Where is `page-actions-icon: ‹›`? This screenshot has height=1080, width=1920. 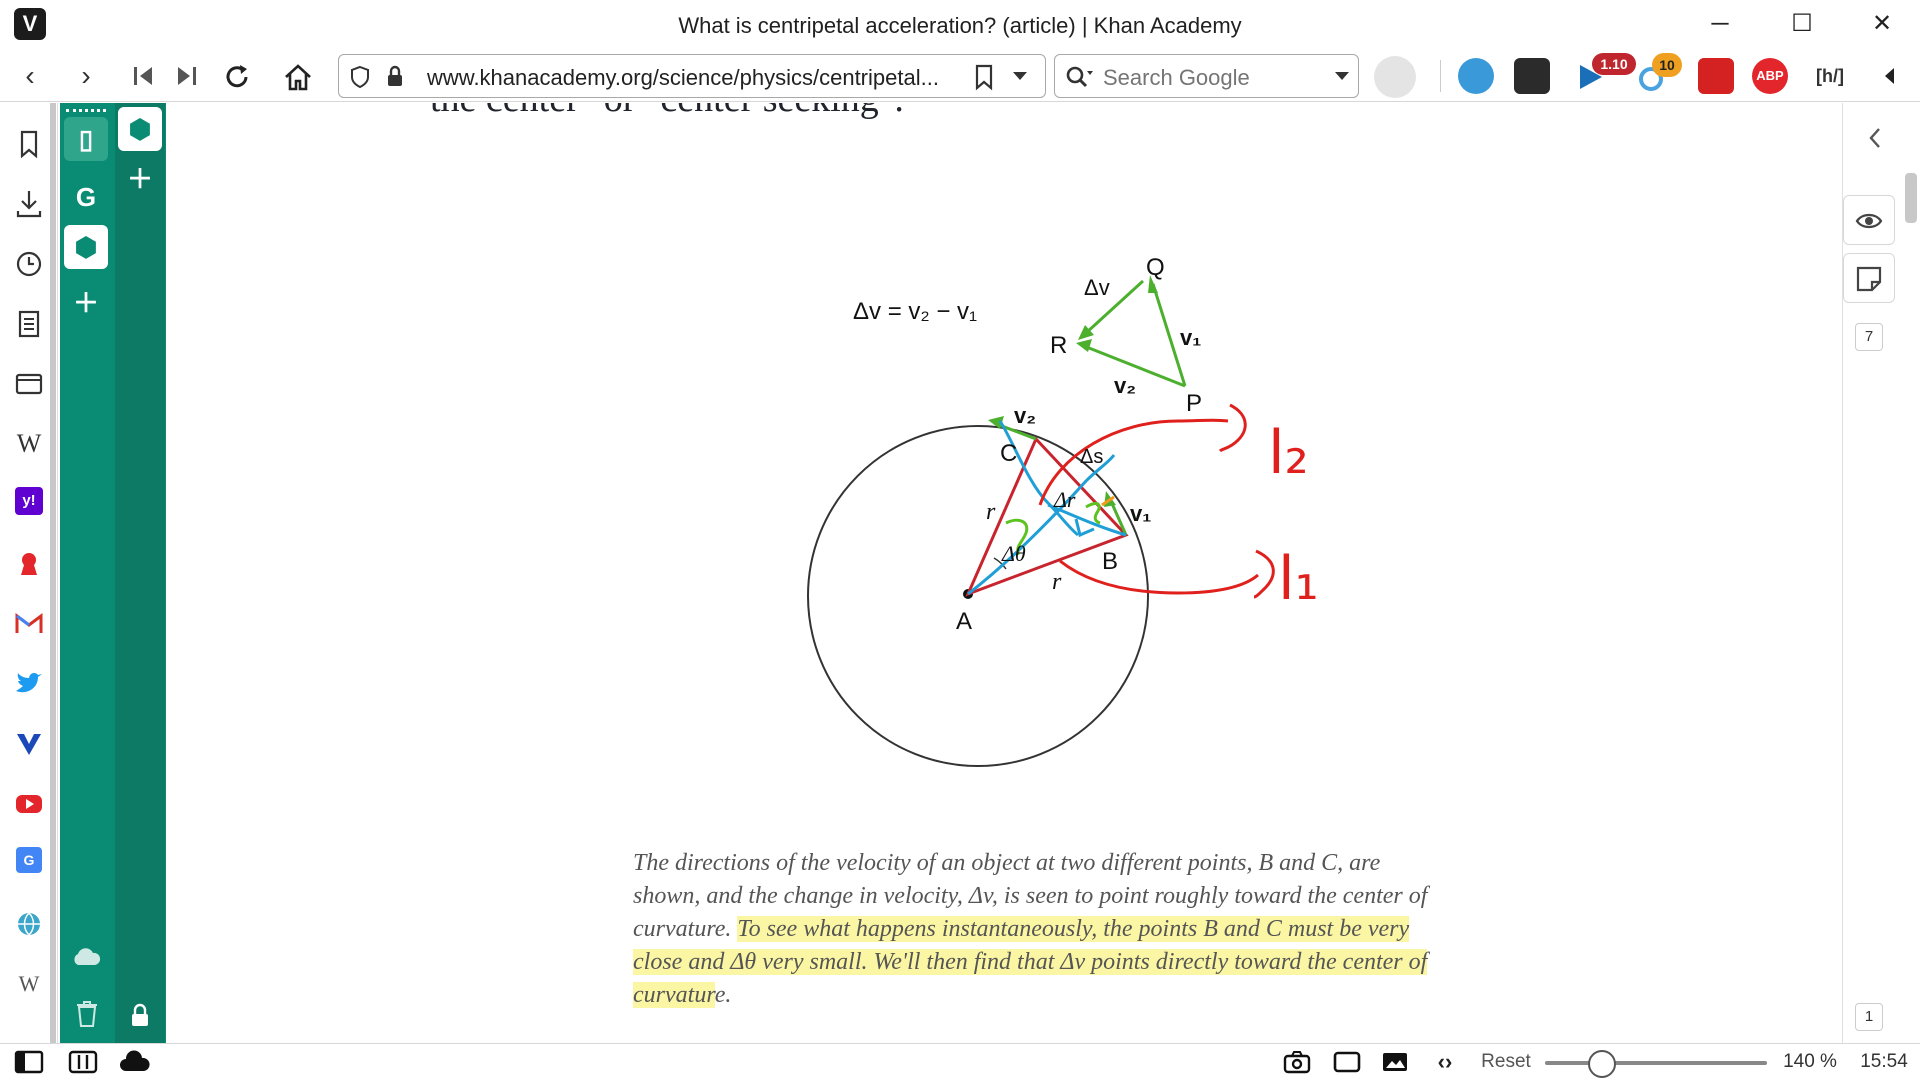 page-actions-icon: ‹› is located at coordinates (1445, 1062).